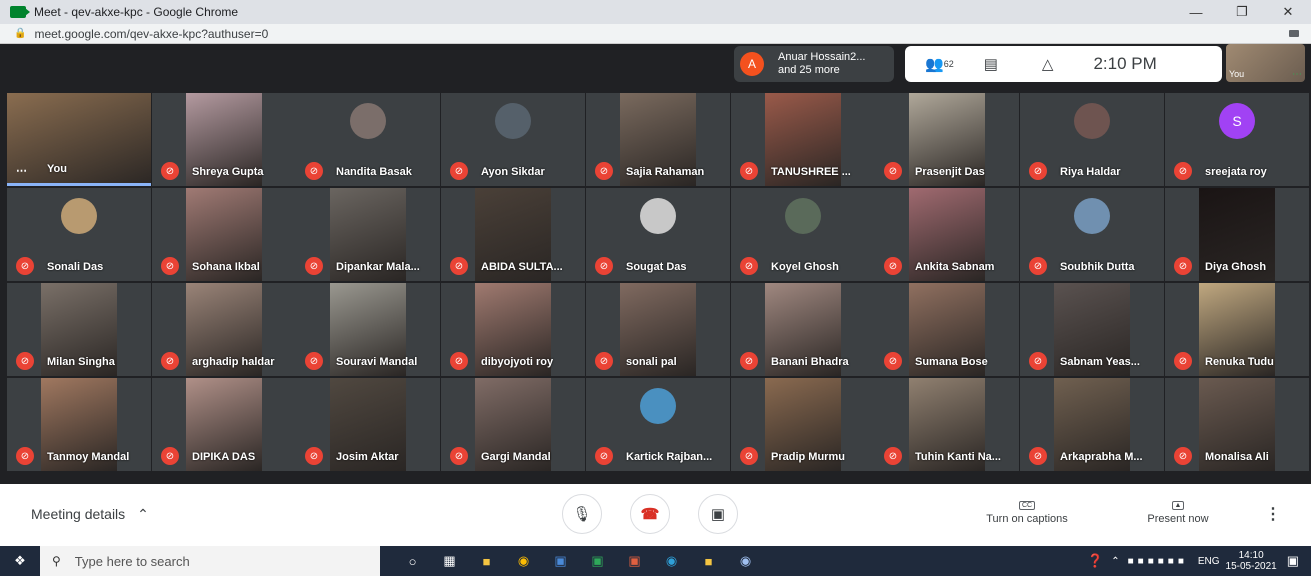 The width and height of the screenshot is (1311, 576). I want to click on participant-name: Ankita Sabnam, so click(955, 267).